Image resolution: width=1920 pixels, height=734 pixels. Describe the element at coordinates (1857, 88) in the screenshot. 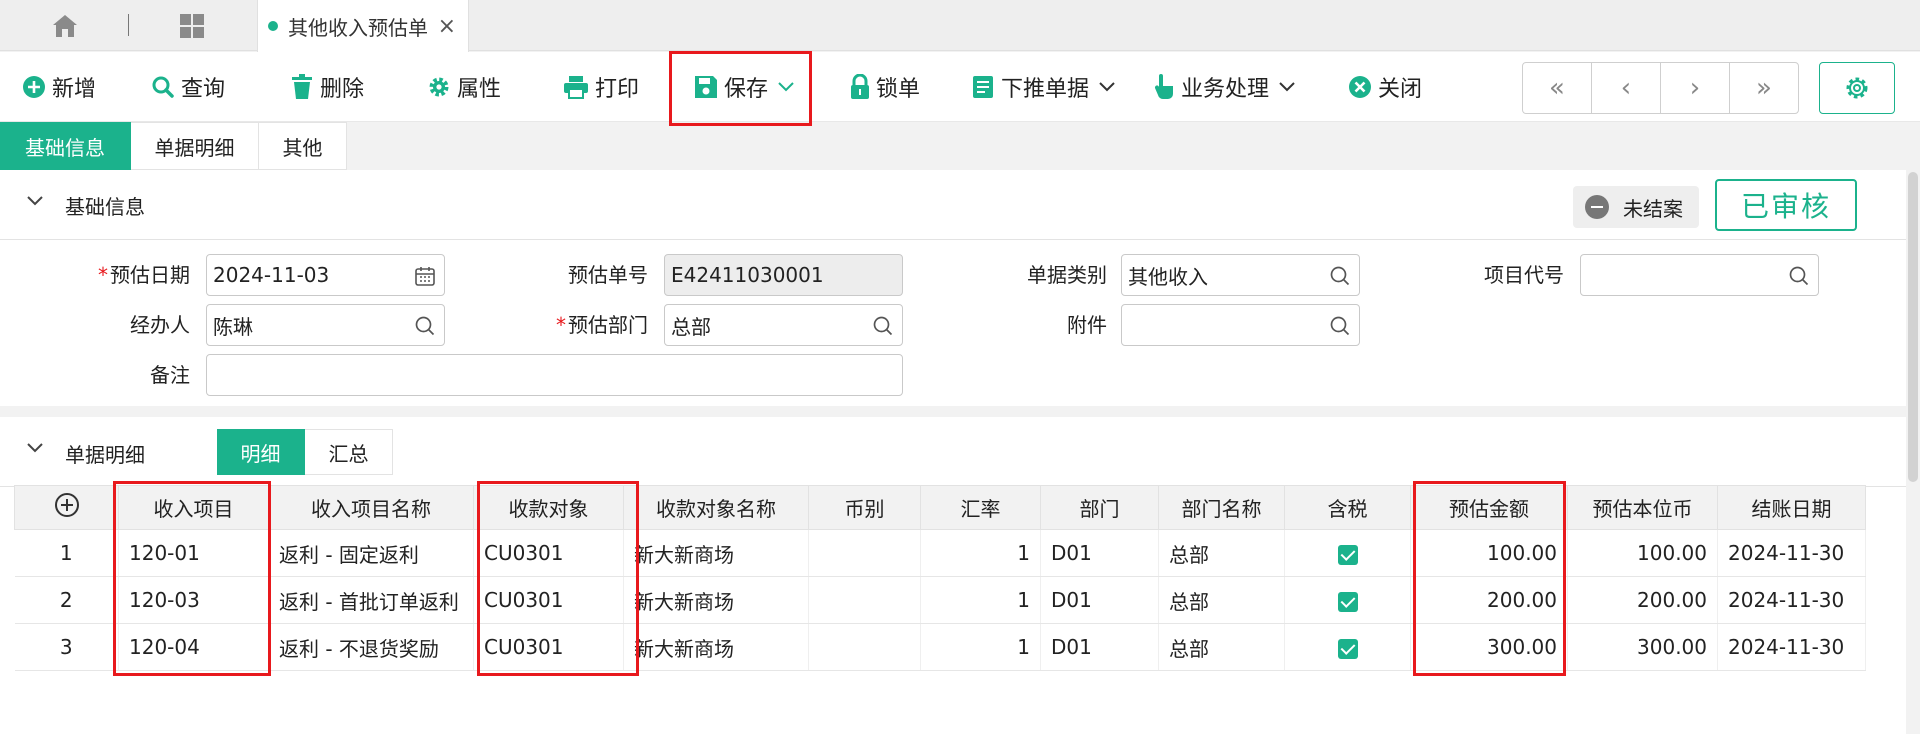

I see `settings-button` at that location.